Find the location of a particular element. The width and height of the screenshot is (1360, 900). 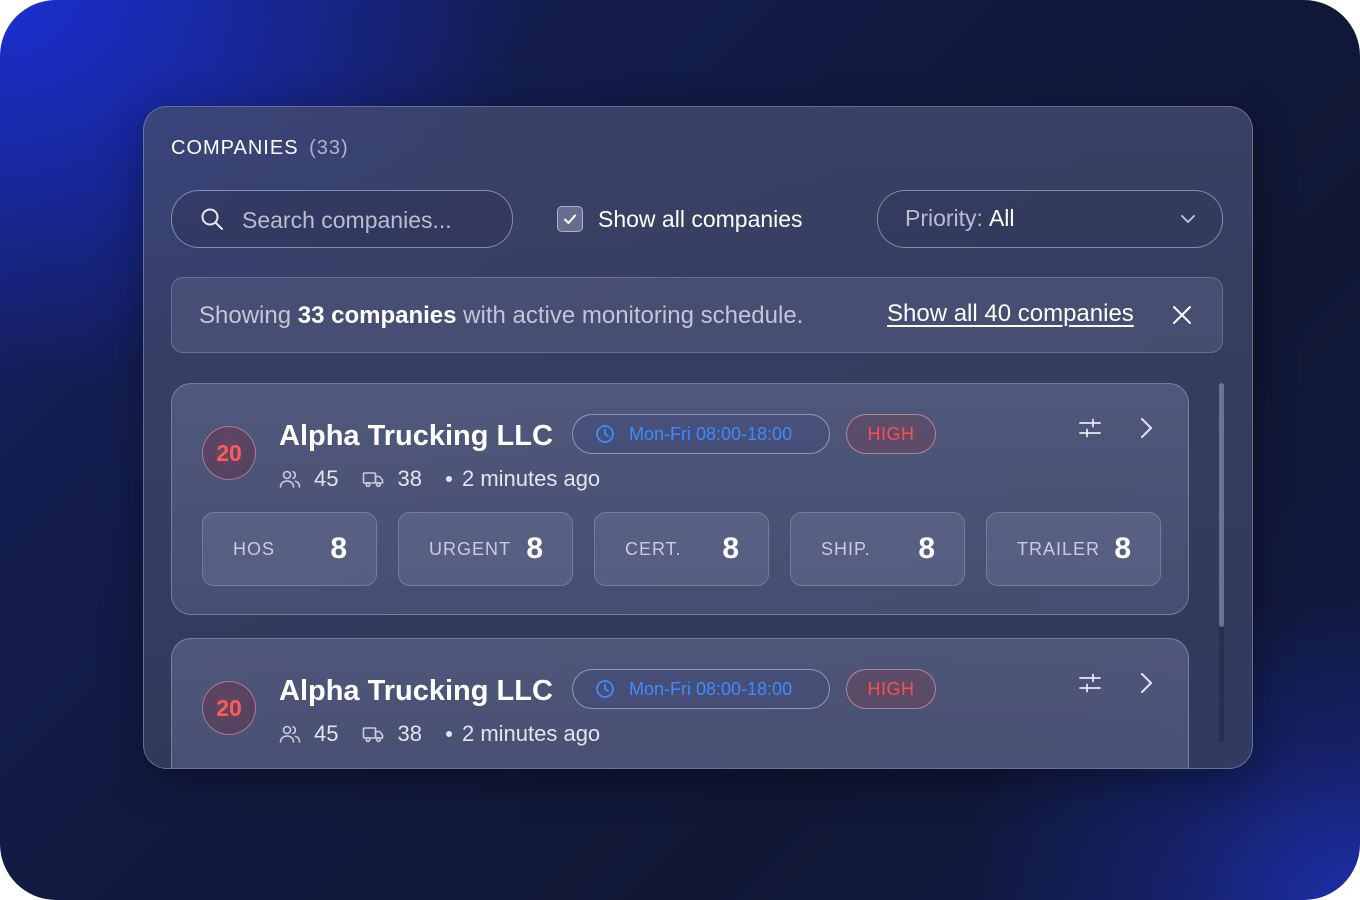

panel-title: COMPANIES (33) is located at coordinates (260, 148).